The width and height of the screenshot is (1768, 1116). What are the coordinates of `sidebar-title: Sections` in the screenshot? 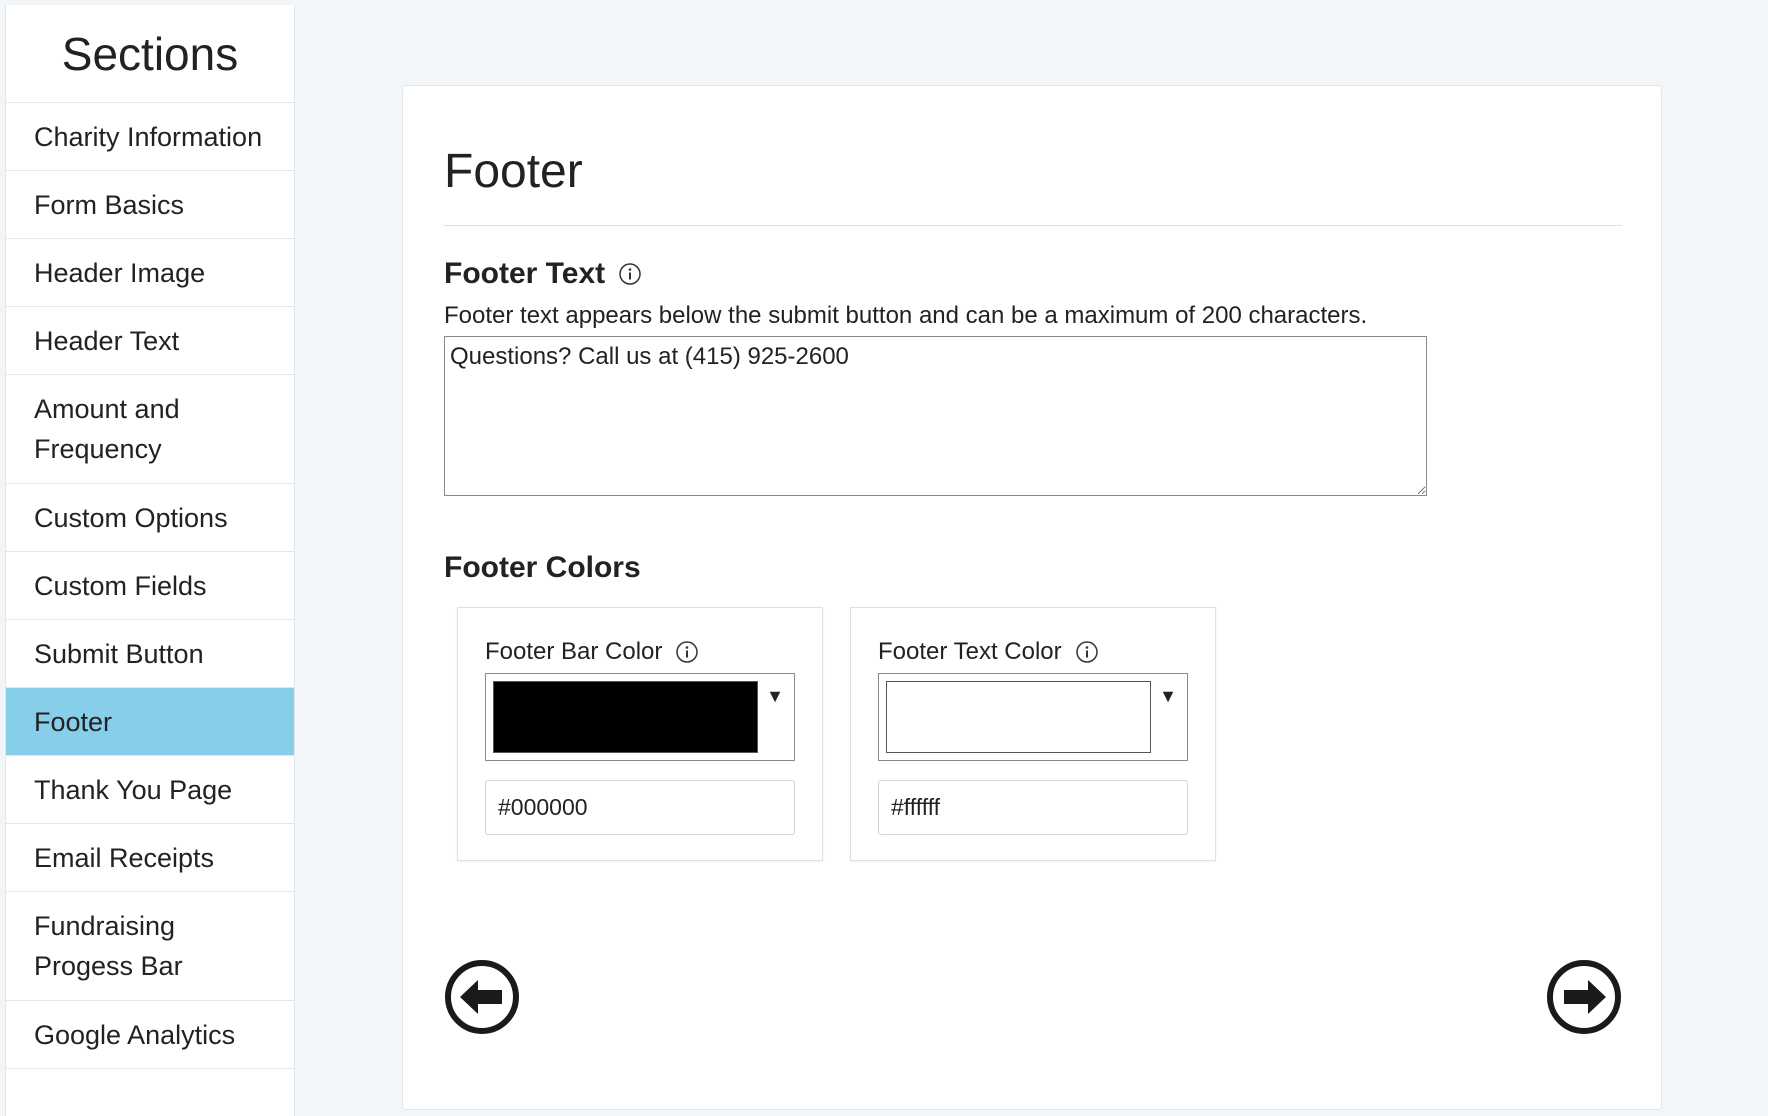 It's located at (150, 54).